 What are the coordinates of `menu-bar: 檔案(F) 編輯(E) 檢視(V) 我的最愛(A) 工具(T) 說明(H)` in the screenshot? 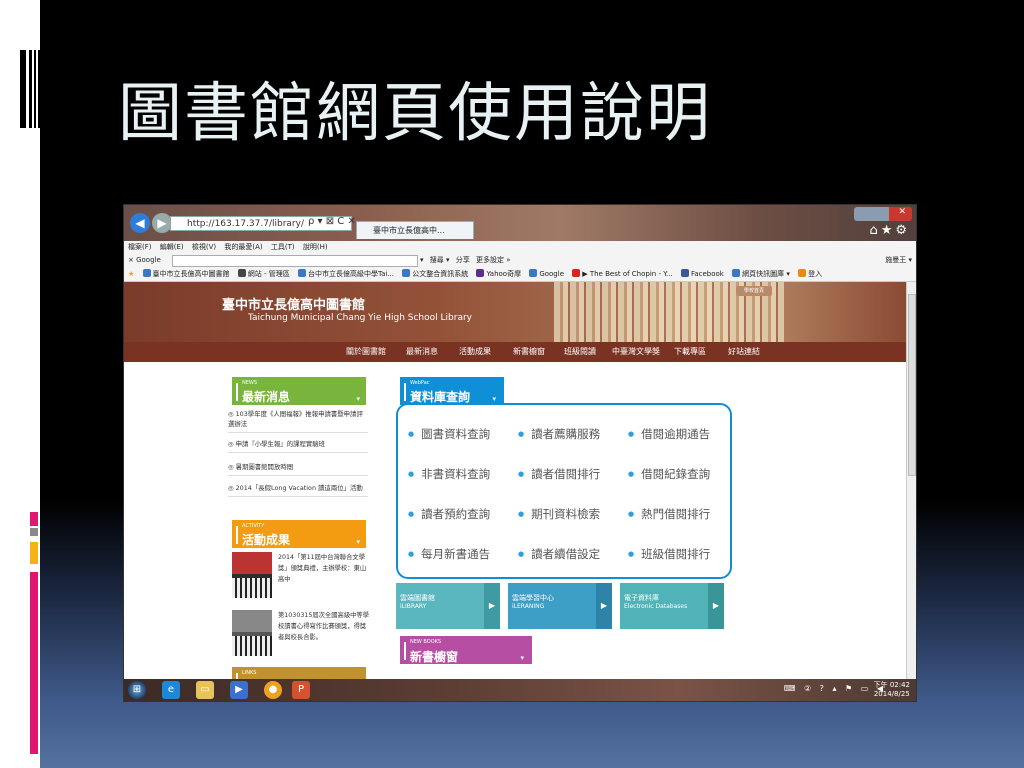 It's located at (520, 247).